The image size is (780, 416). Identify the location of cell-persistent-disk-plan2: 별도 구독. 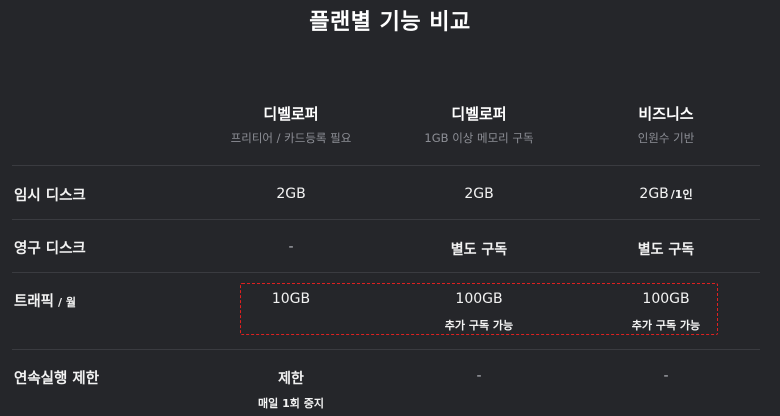
(479, 250).